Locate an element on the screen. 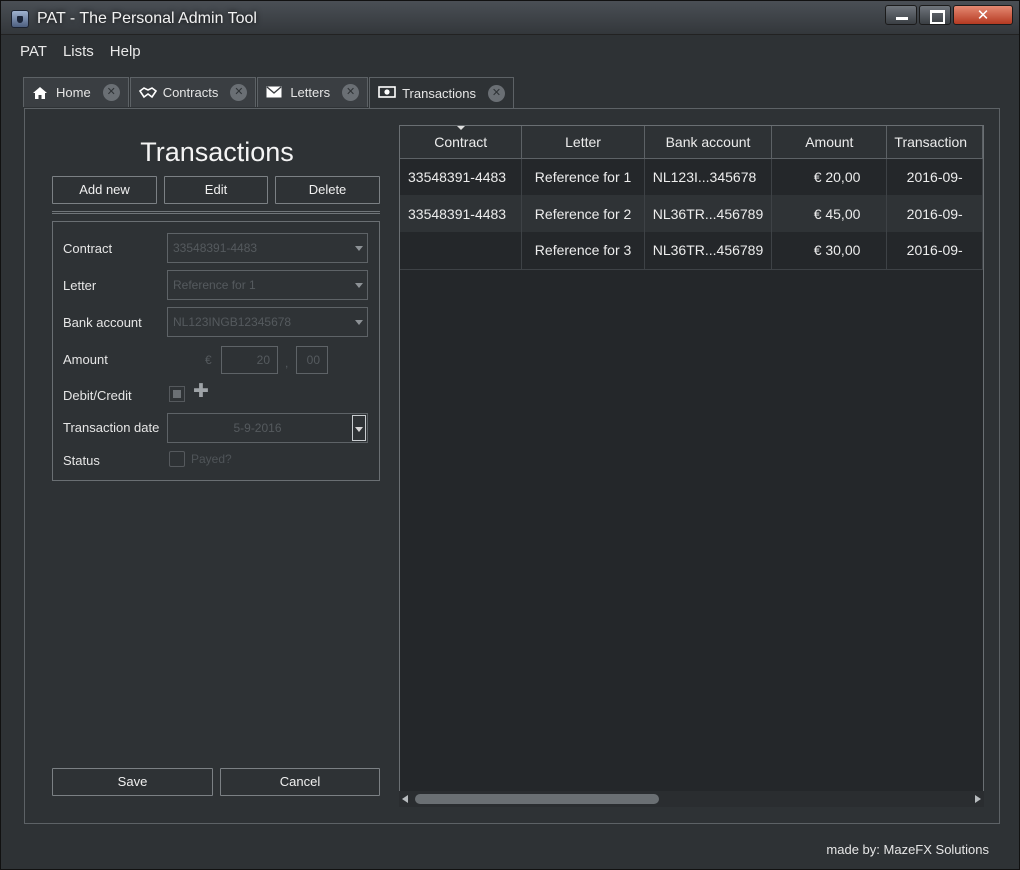 The height and width of the screenshot is (870, 1020). column-header-contract: Contract is located at coordinates (461, 142).